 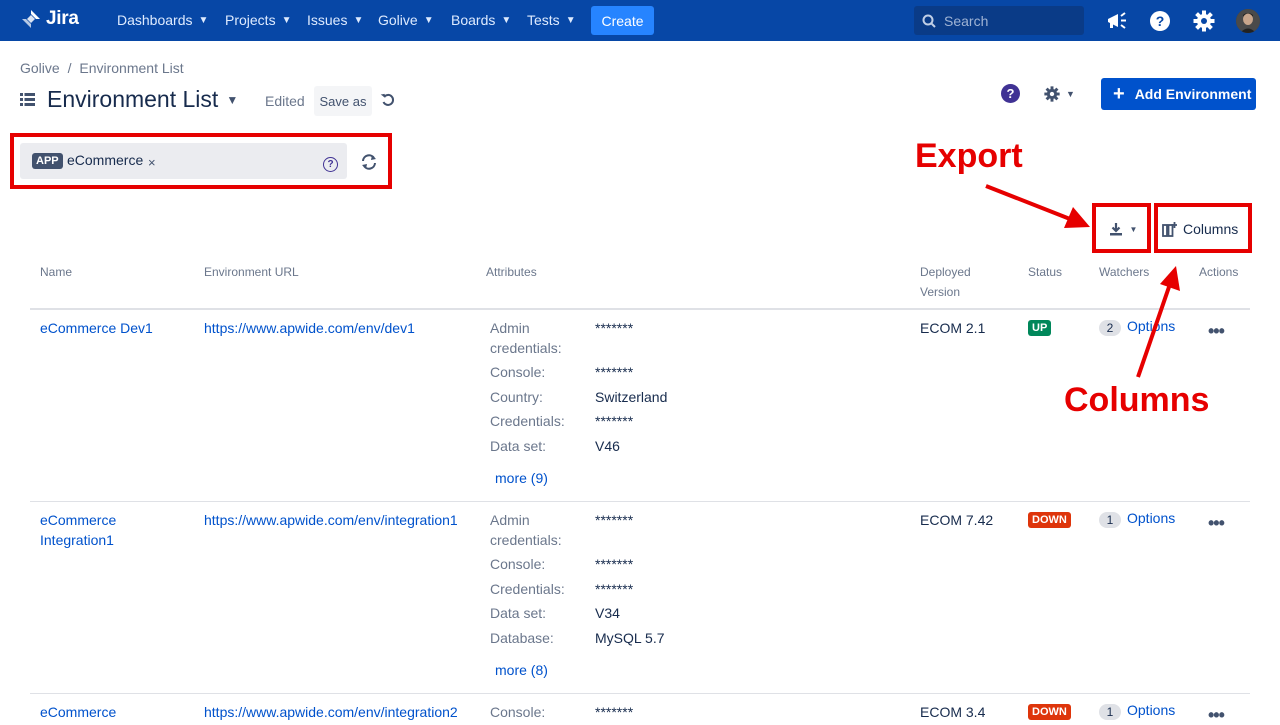 I want to click on settings-gear-icon, so click(x=1204, y=21).